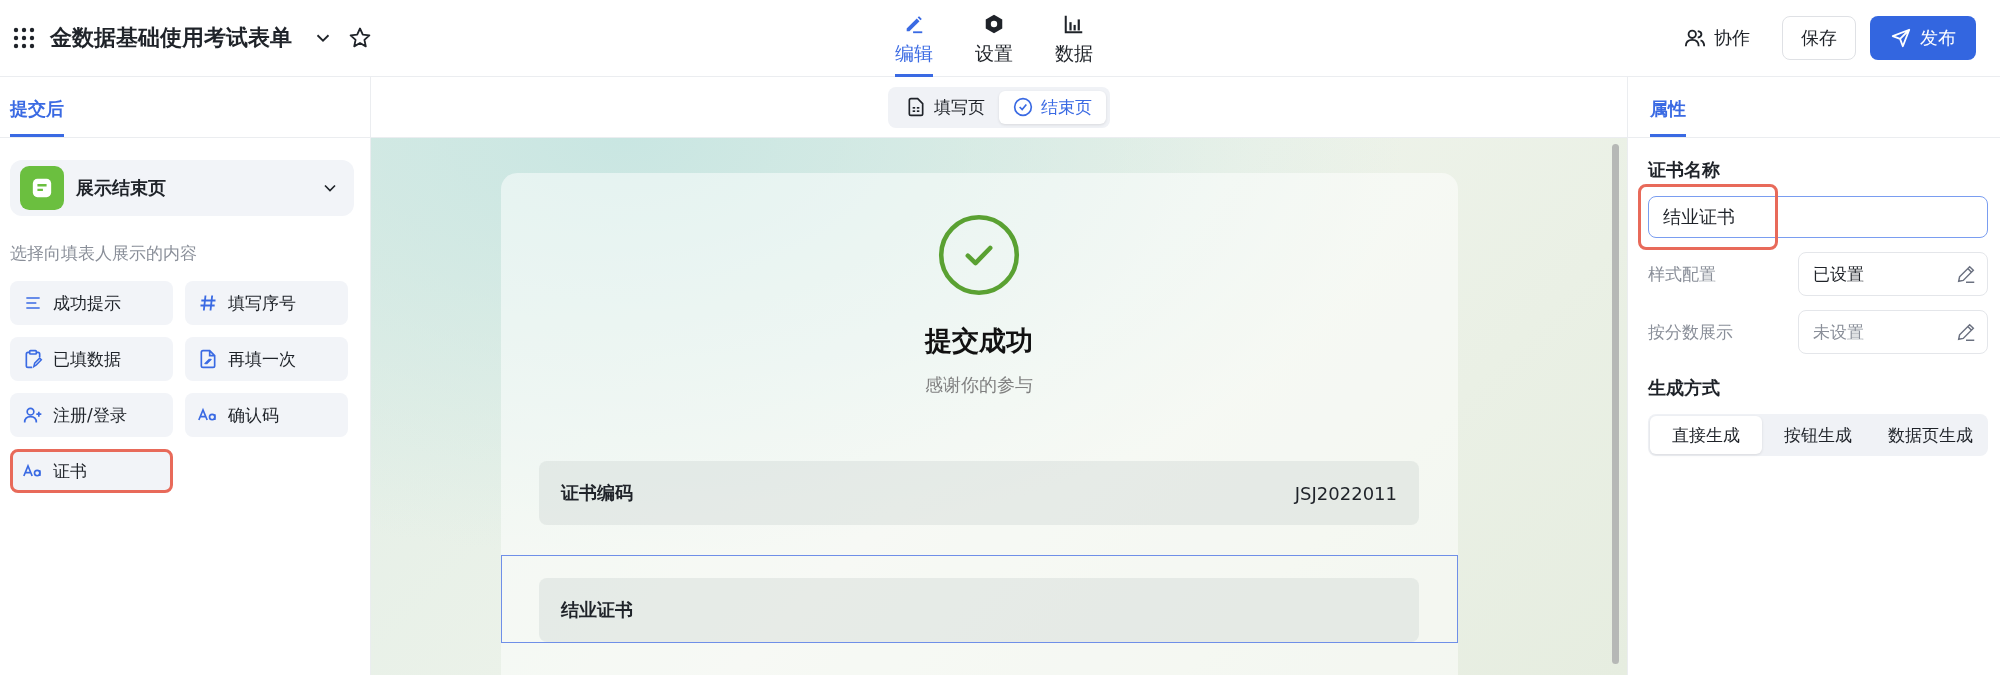 The height and width of the screenshot is (675, 2000). Describe the element at coordinates (1684, 388) in the screenshot. I see `property-label: 生成方式` at that location.